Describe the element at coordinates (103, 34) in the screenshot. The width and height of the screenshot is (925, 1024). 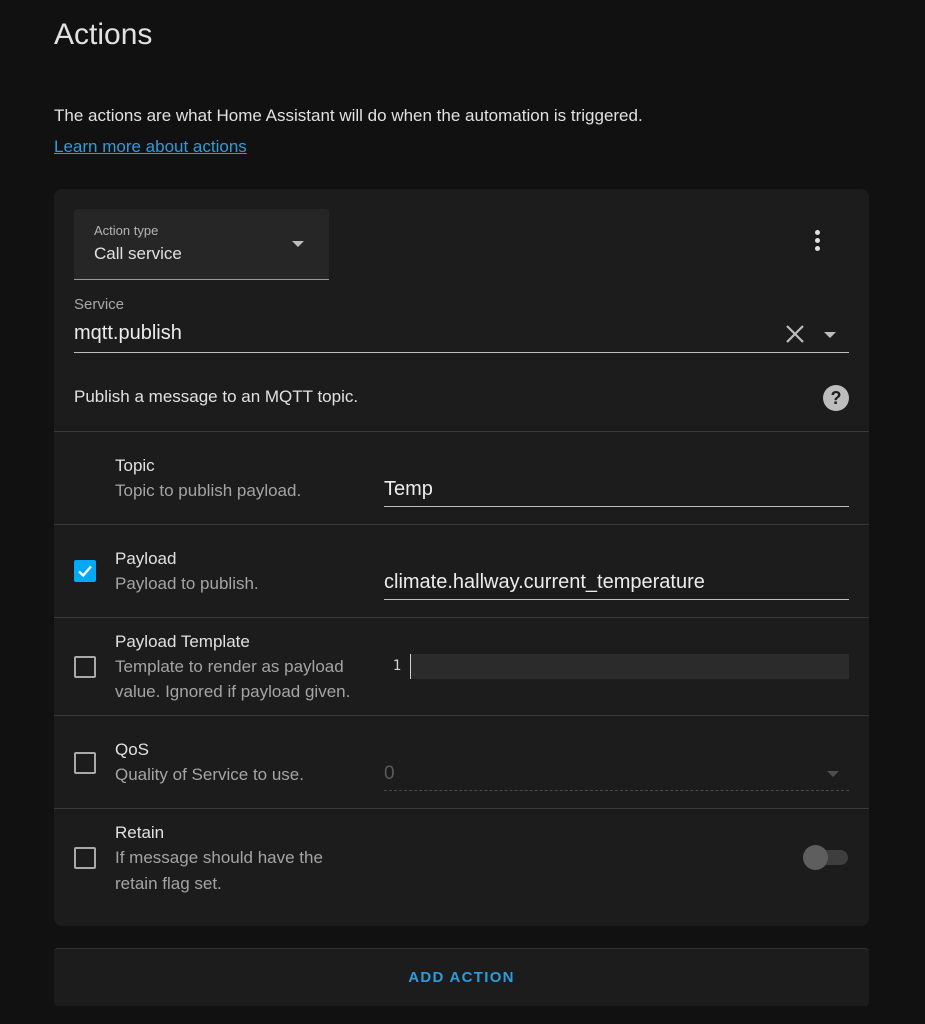
I see `page-title: Actions` at that location.